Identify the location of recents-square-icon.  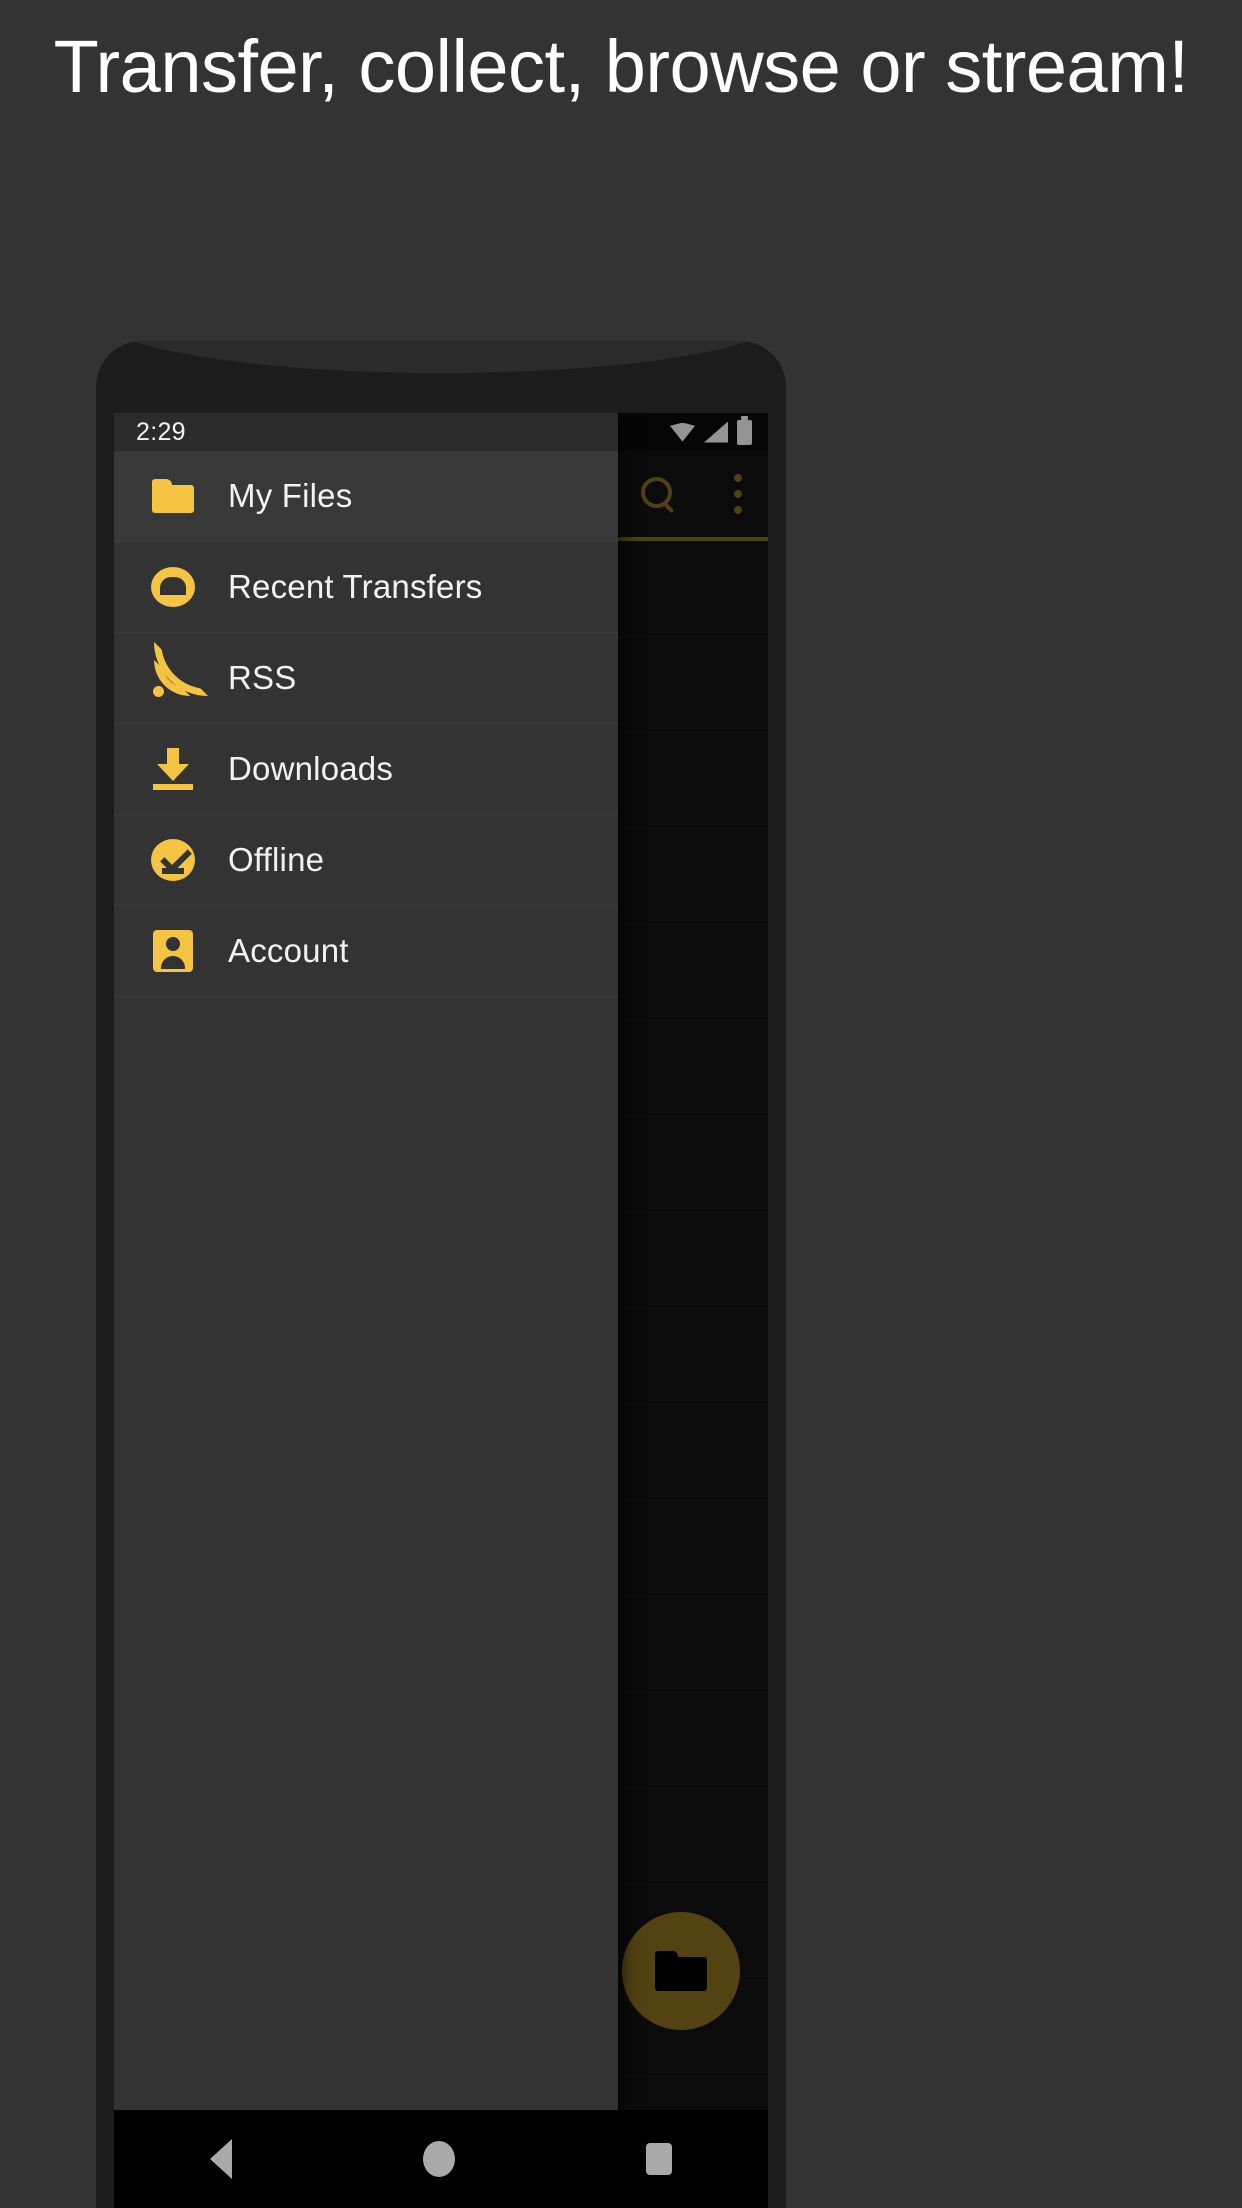
(659, 2159).